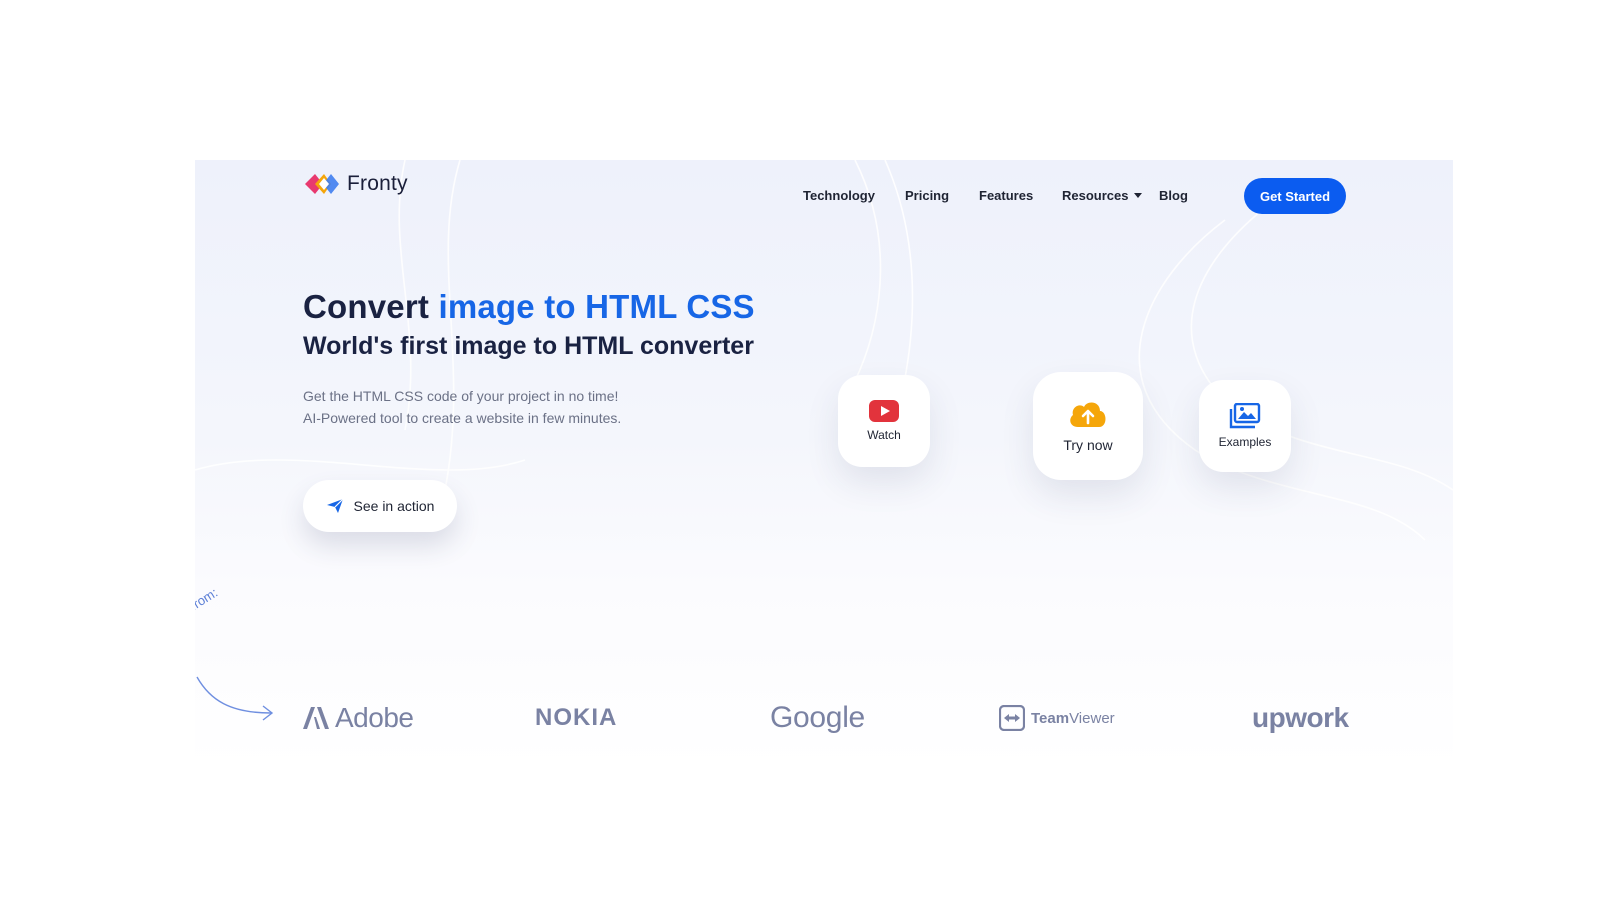 The width and height of the screenshot is (1600, 900). I want to click on google-logo-text: Google, so click(817, 717).